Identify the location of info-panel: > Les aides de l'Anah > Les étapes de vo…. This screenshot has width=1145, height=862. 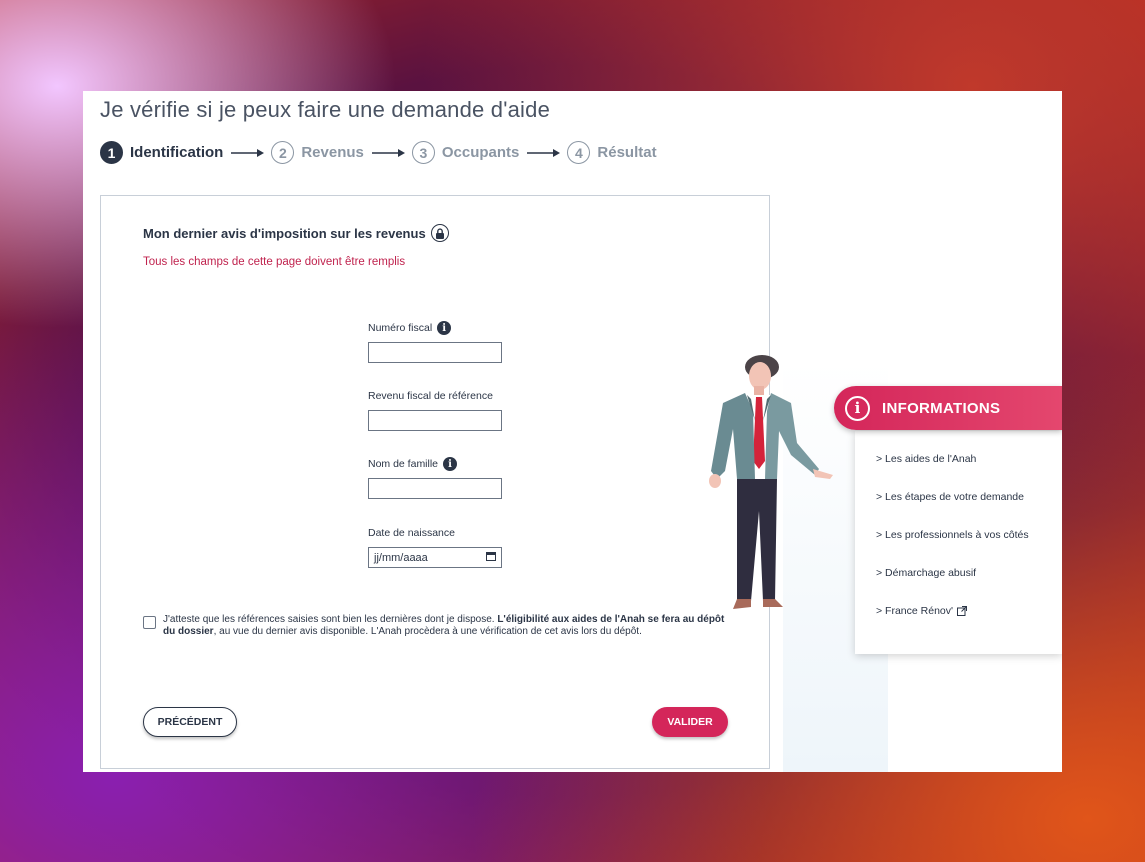
(958, 542).